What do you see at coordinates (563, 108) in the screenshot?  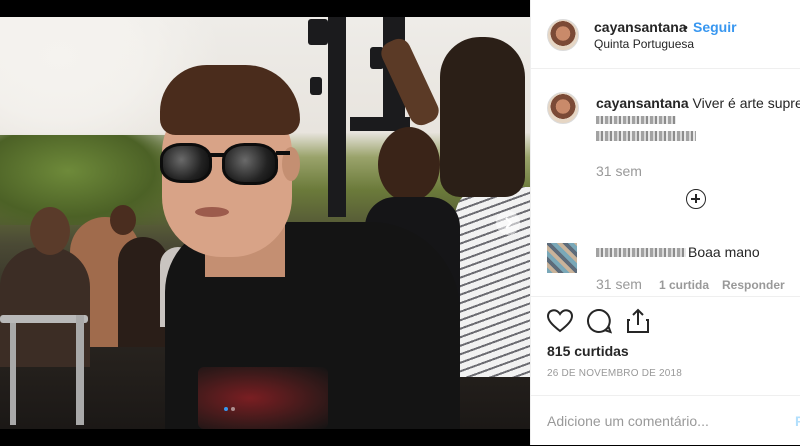 I see `caption-avatar` at bounding box center [563, 108].